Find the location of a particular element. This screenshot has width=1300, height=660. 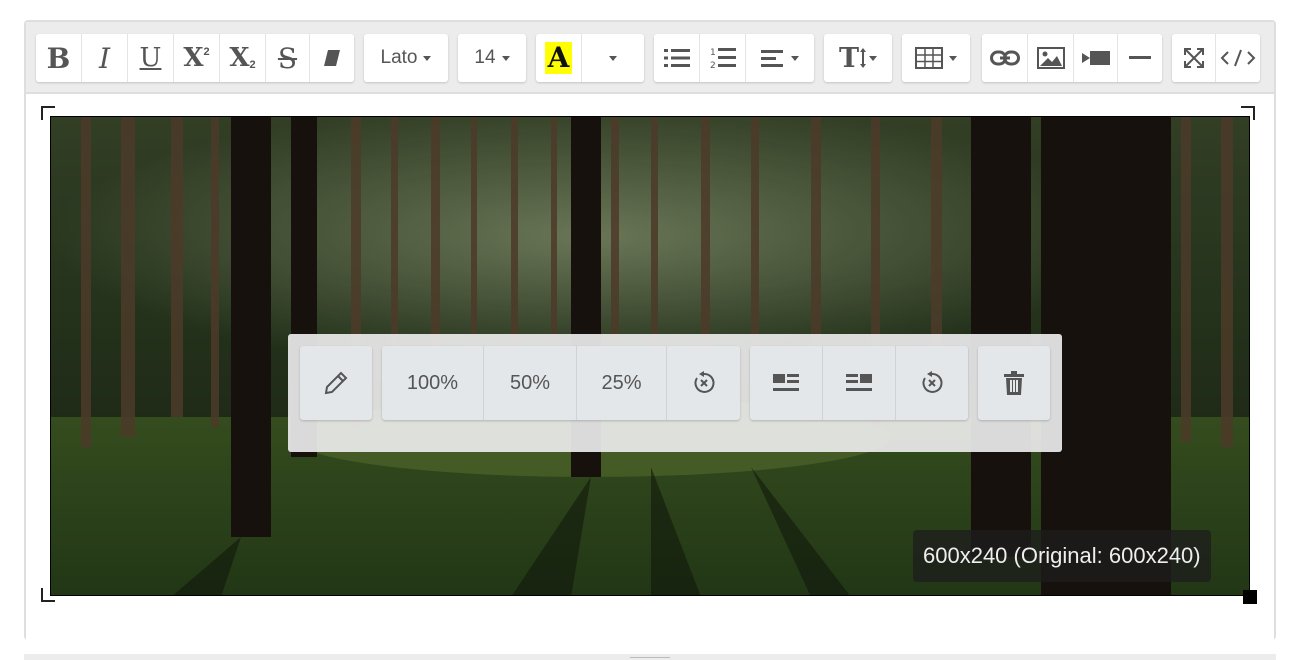

color-dropdown-button is located at coordinates (613, 58).